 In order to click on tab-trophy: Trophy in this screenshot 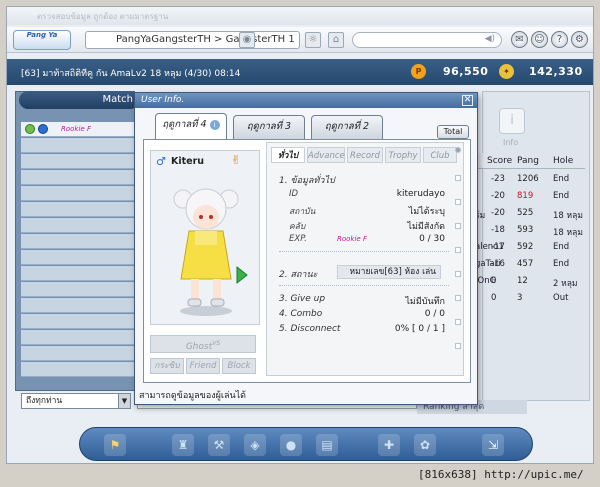, I will do `click(403, 155)`.